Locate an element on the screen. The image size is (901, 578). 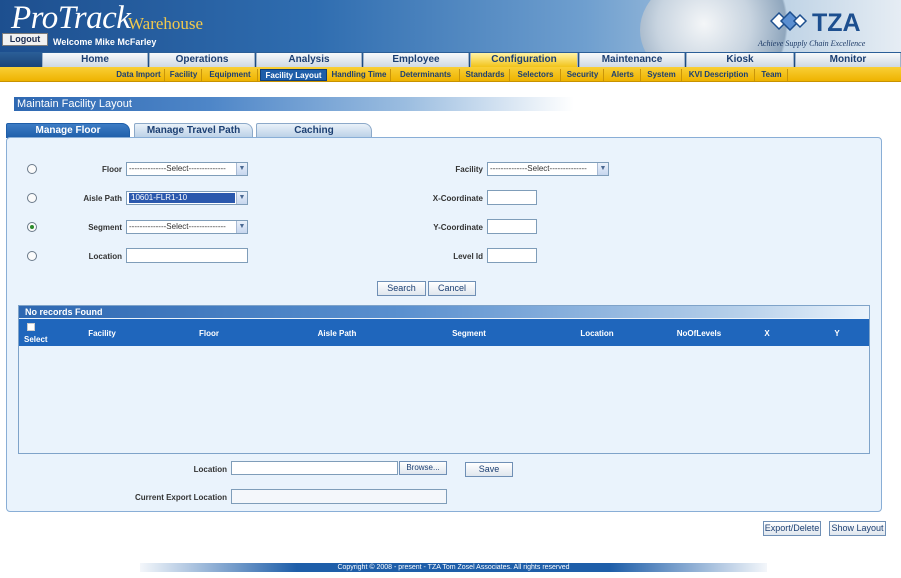
subnav-item-equipment: Equipment is located at coordinates (230, 75).